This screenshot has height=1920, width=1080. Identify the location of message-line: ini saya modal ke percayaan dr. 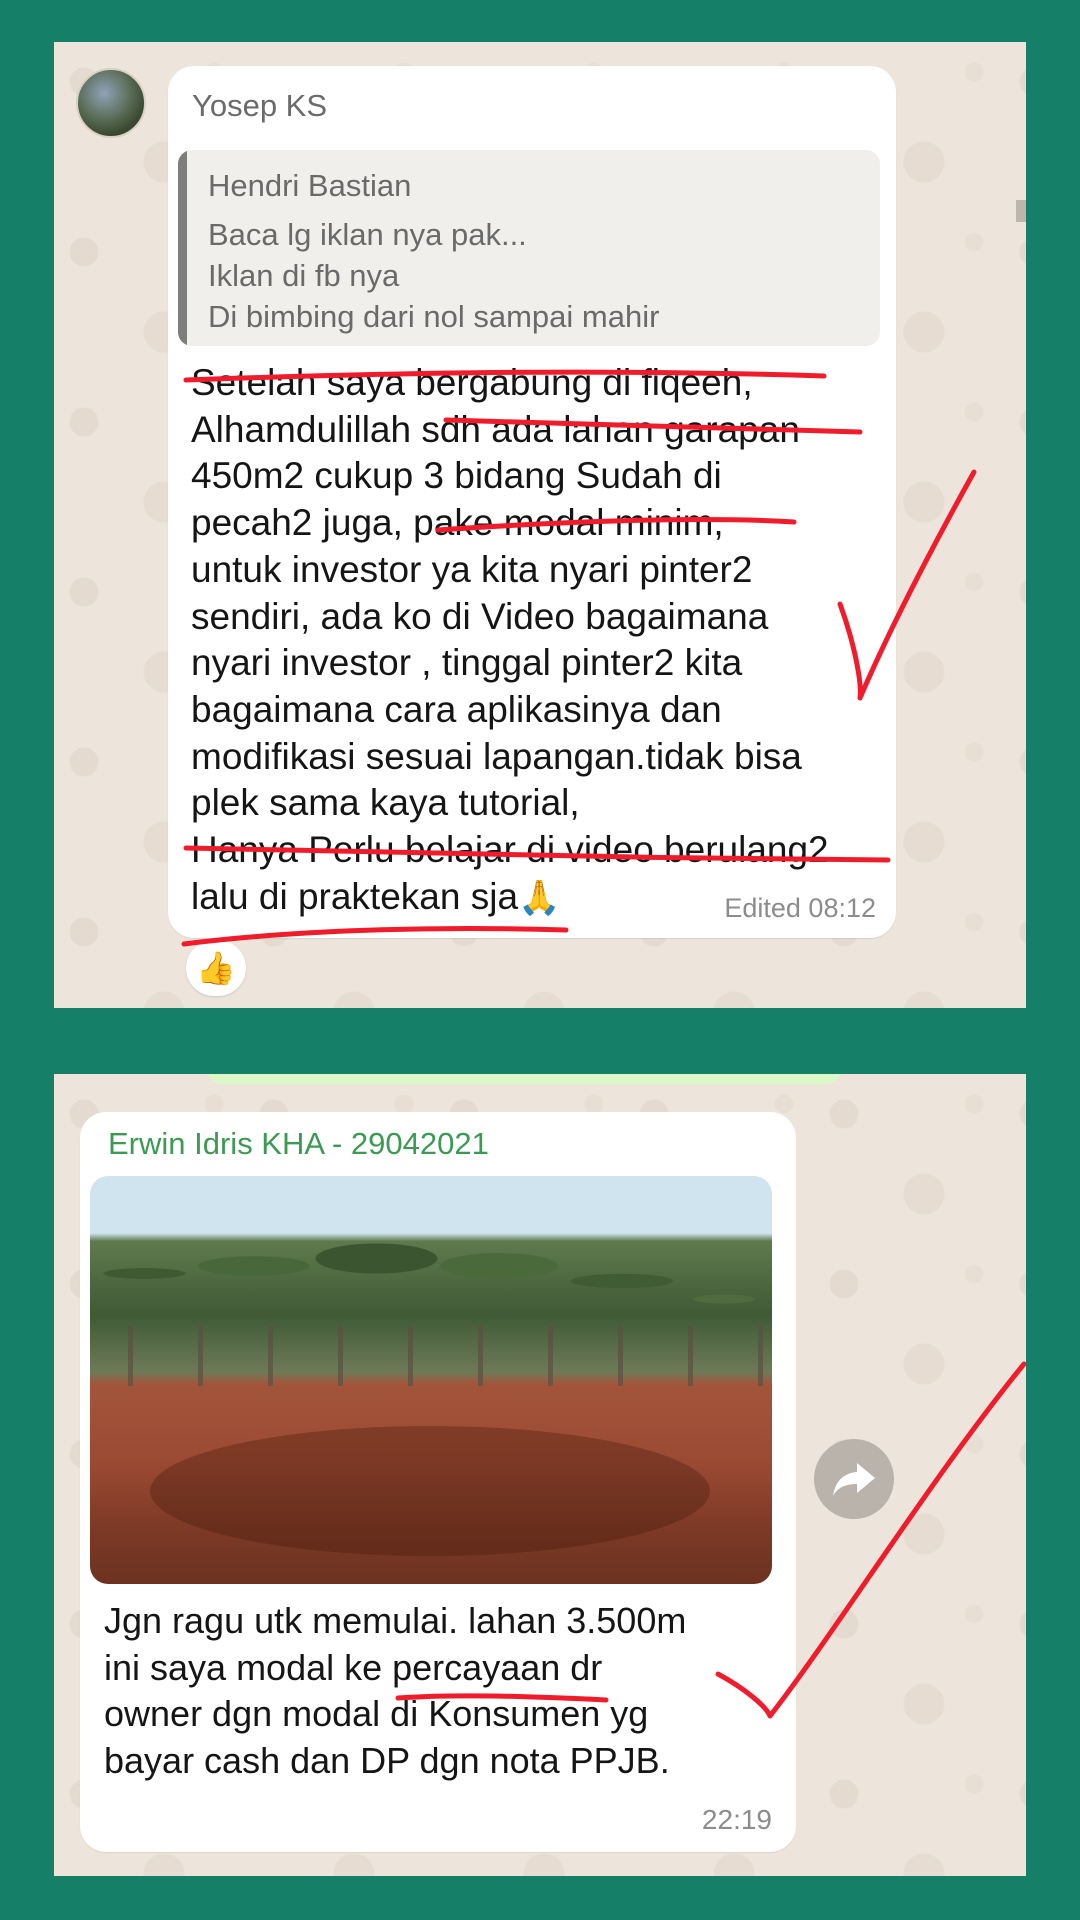
(353, 1667).